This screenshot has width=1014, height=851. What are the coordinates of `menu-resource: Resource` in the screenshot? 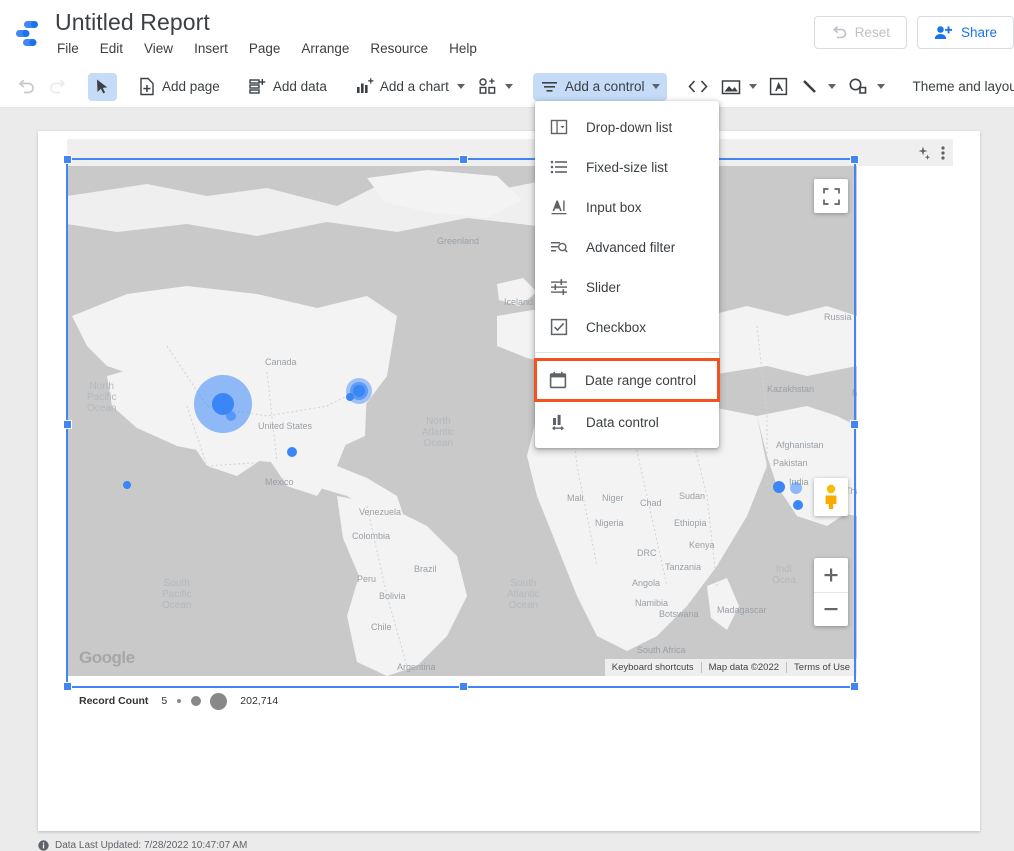 It's located at (399, 48).